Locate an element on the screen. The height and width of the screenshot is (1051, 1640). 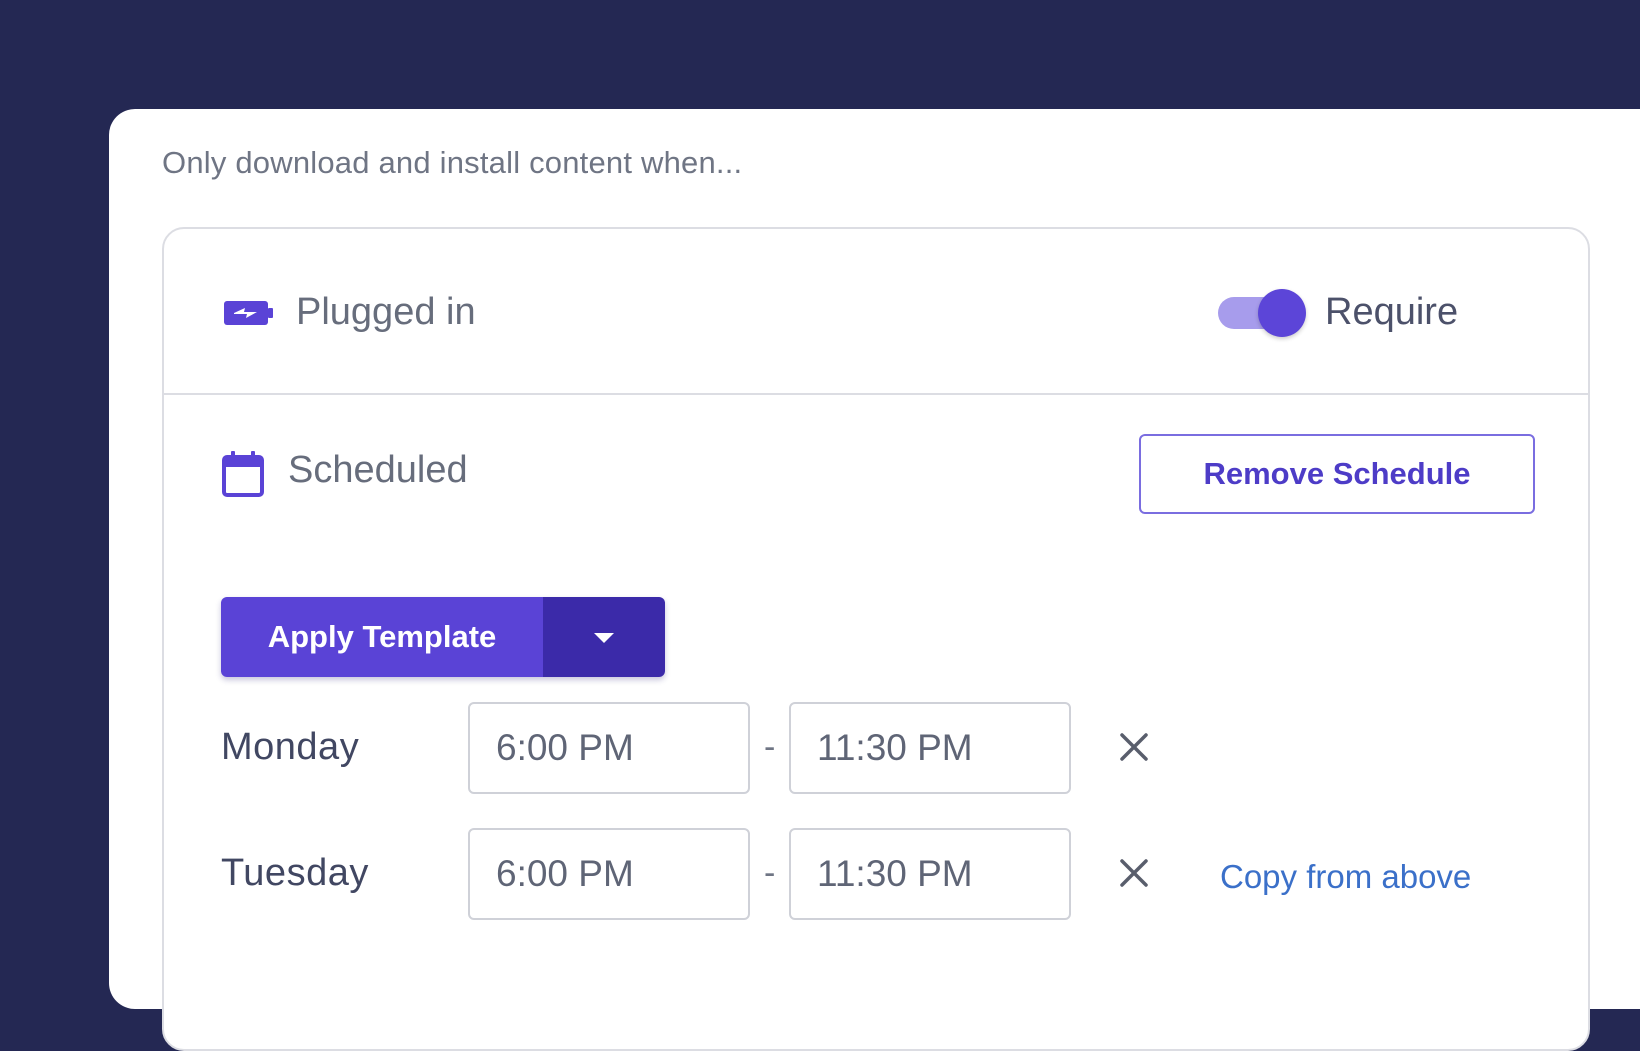
schedule-row-monday: Monday - is located at coordinates (876, 749).